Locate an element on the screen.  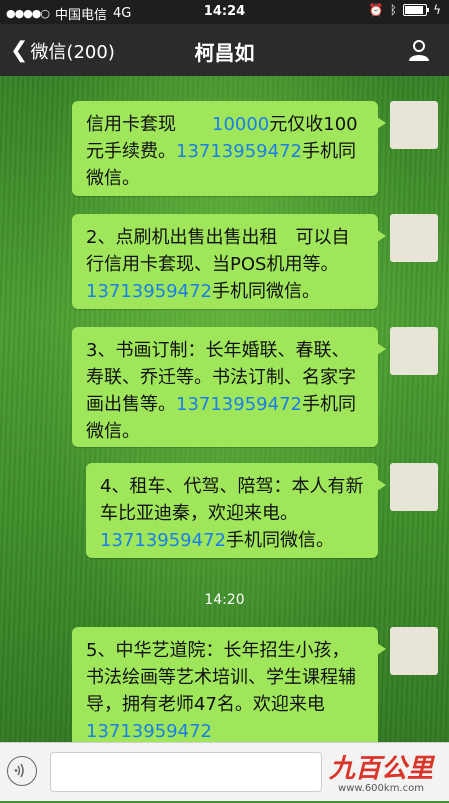
contact-profile-icon is located at coordinates (419, 50).